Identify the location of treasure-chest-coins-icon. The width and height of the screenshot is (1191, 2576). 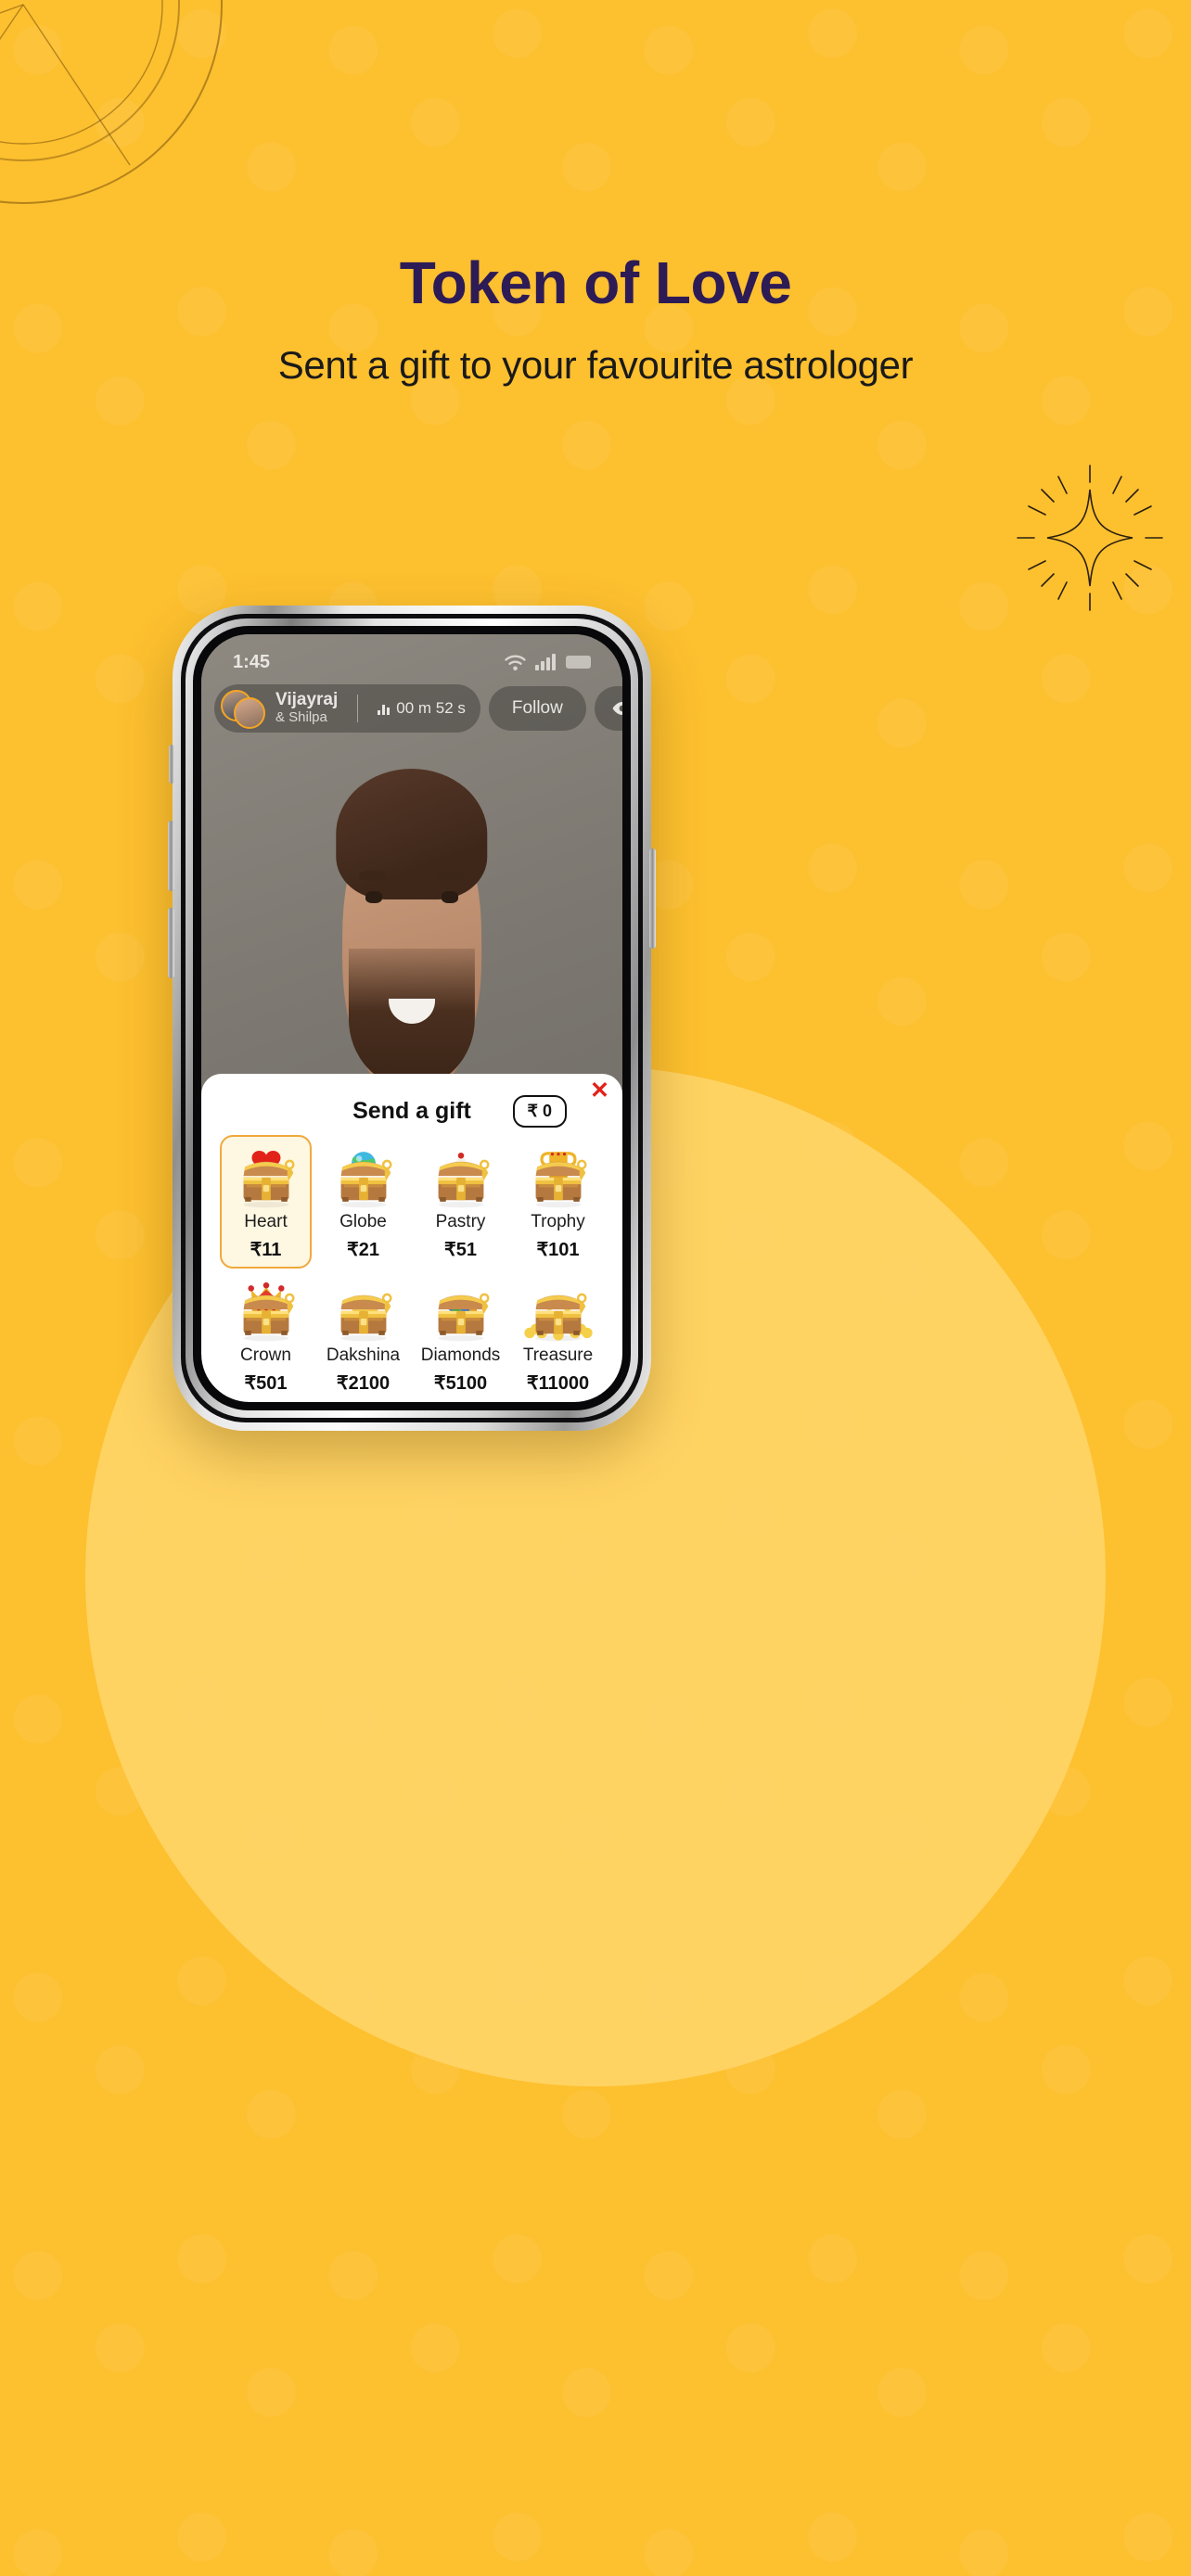
(363, 1310).